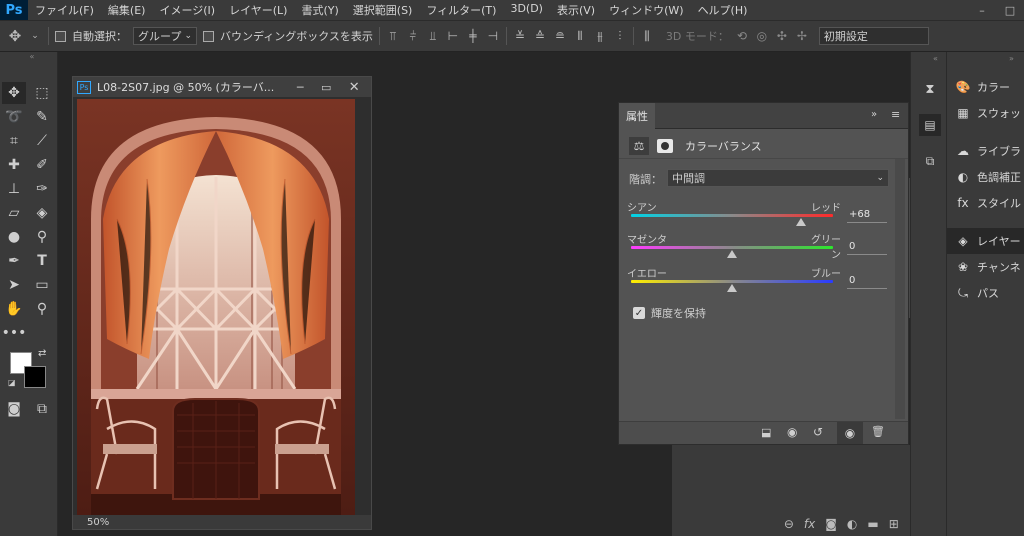 The image size is (1024, 536). I want to click on reset-icon: ↺, so click(818, 432).